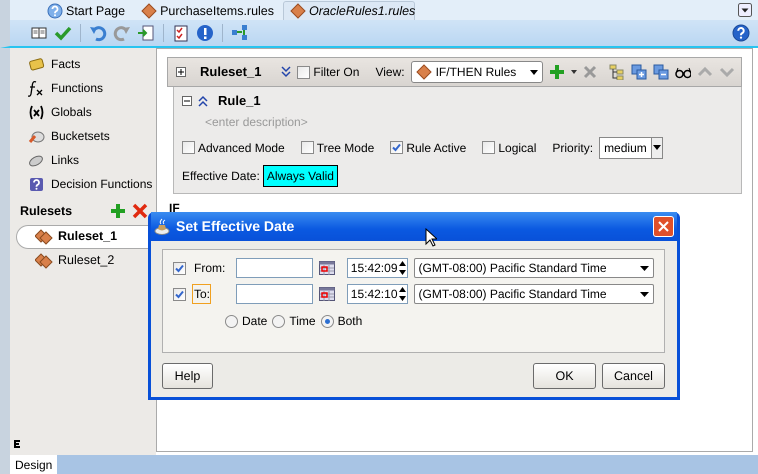  What do you see at coordinates (86, 260) in the screenshot?
I see `ruleset-item: Ruleset_2` at bounding box center [86, 260].